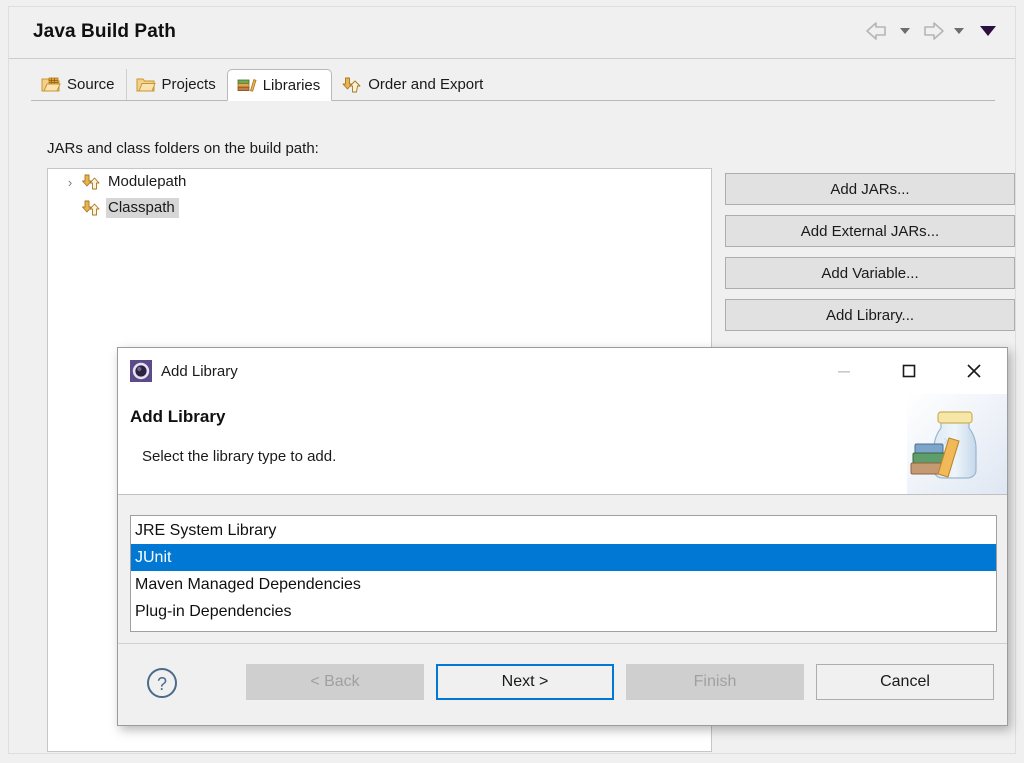 The image size is (1024, 763). I want to click on forward-arrow-icon, so click(932, 31).